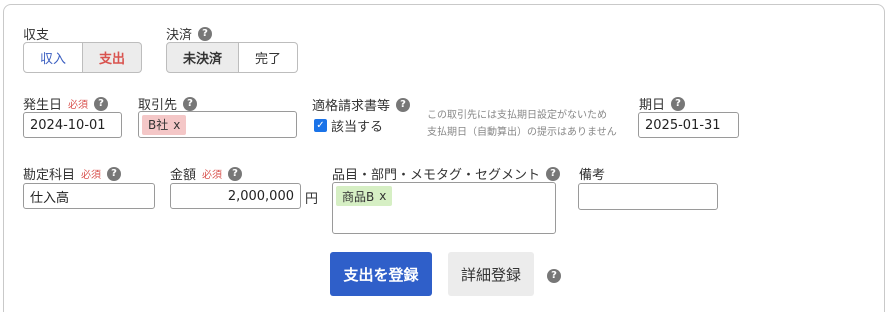  What do you see at coordinates (36, 35) in the screenshot?
I see `balance-label: 収支` at bounding box center [36, 35].